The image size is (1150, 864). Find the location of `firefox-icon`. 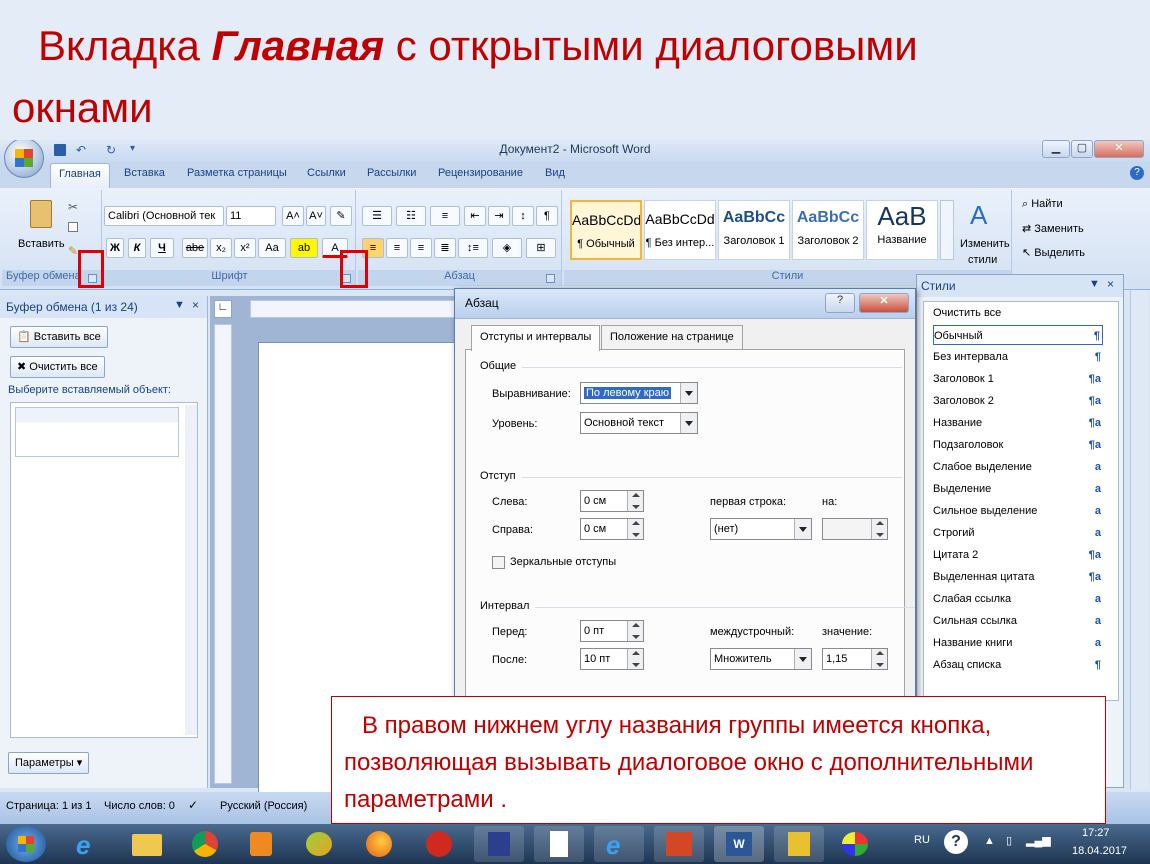

firefox-icon is located at coordinates (379, 844).